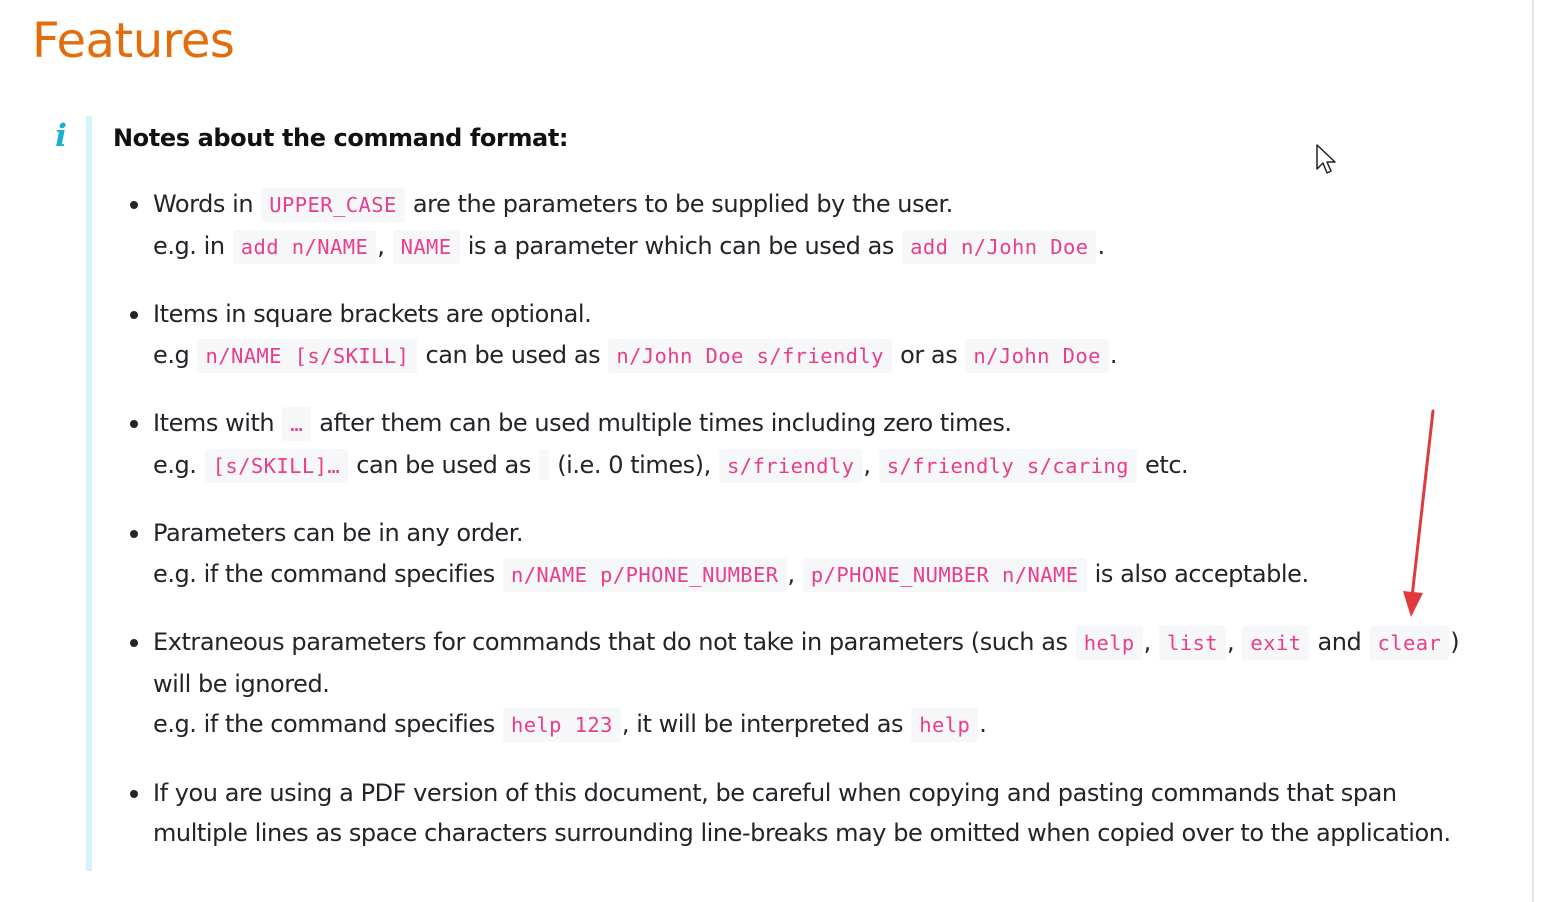 This screenshot has height=902, width=1558. What do you see at coordinates (304, 246) in the screenshot?
I see `inline-code: add n/NAME` at bounding box center [304, 246].